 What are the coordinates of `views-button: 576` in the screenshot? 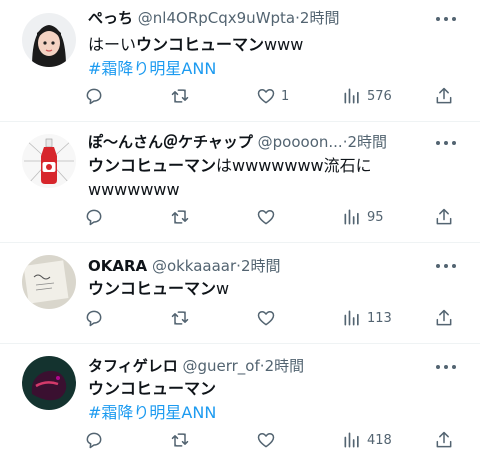 It's located at (367, 96).